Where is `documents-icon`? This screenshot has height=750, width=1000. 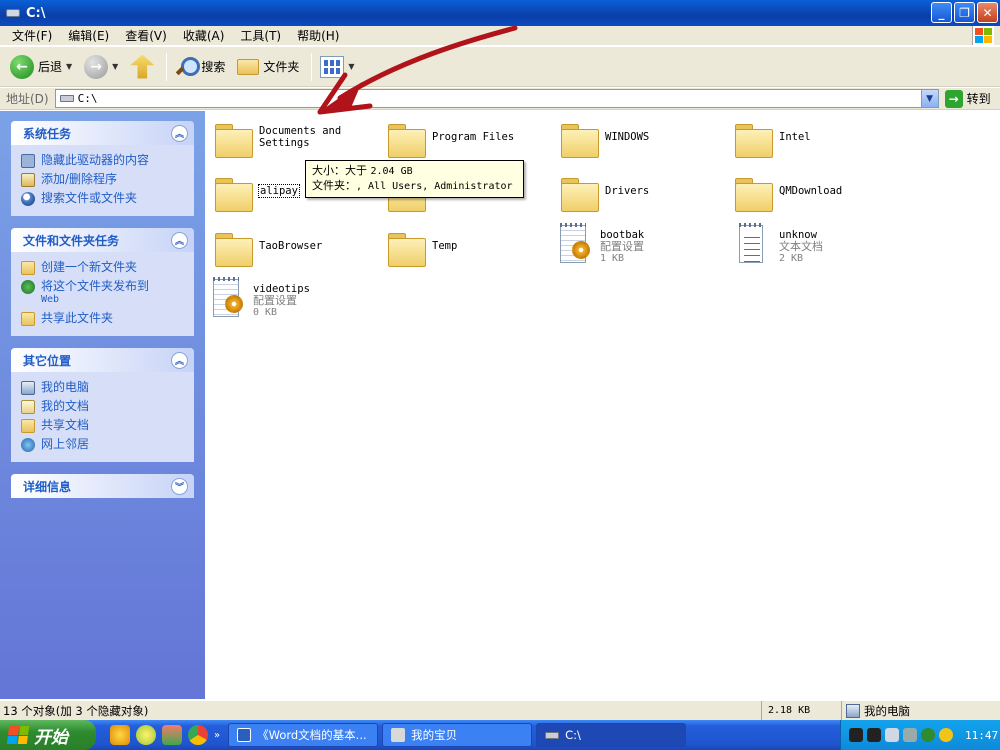
documents-icon is located at coordinates (28, 407).